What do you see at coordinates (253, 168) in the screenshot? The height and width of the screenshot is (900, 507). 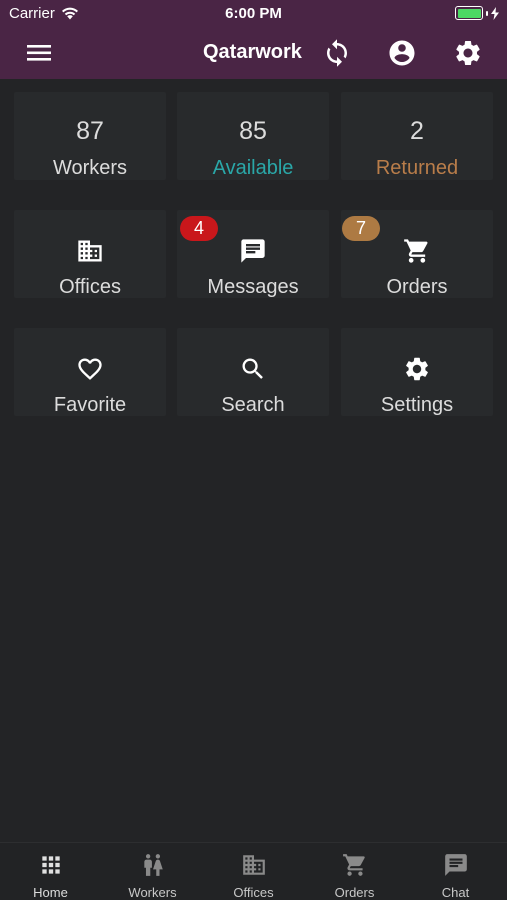 I see `stat-label: Available` at bounding box center [253, 168].